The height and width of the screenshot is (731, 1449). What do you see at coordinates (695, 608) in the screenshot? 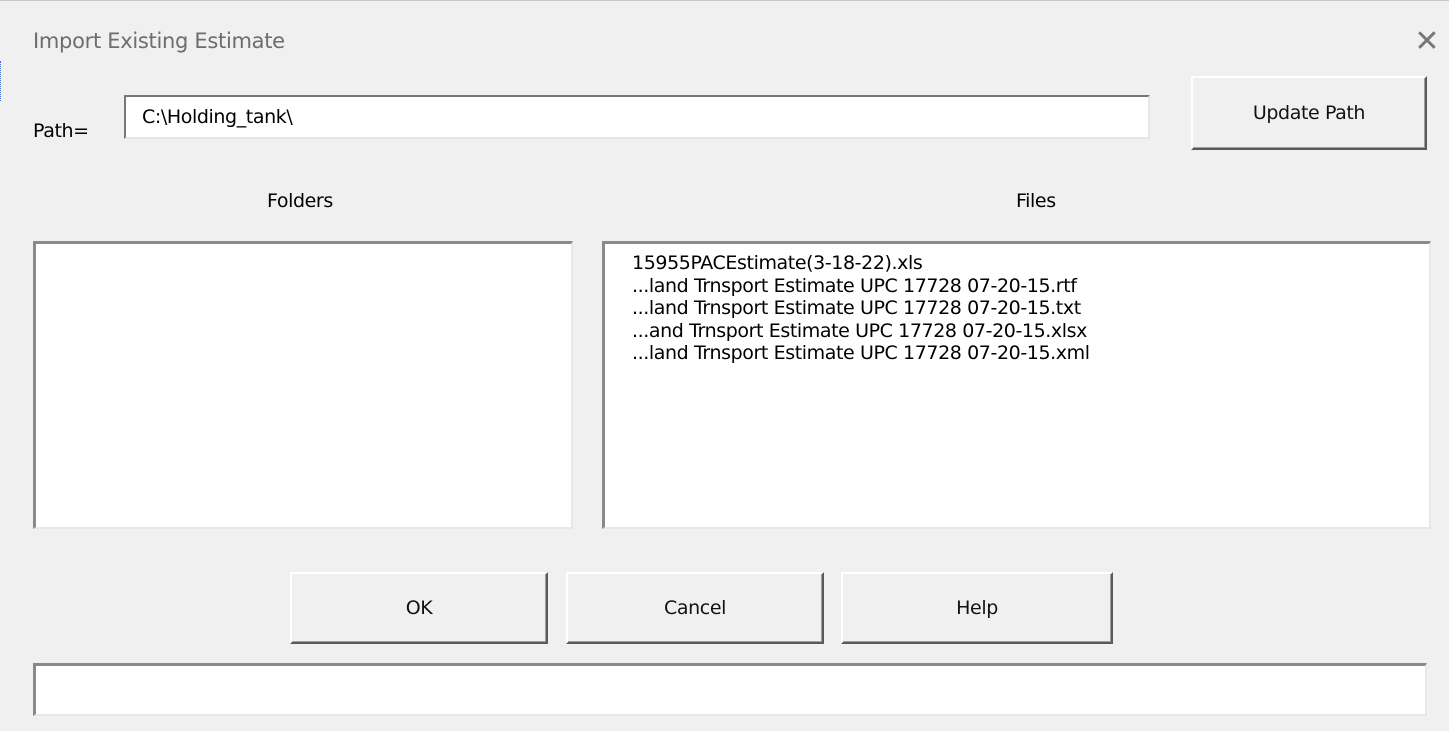
I see `cancel-button: Cancel` at bounding box center [695, 608].